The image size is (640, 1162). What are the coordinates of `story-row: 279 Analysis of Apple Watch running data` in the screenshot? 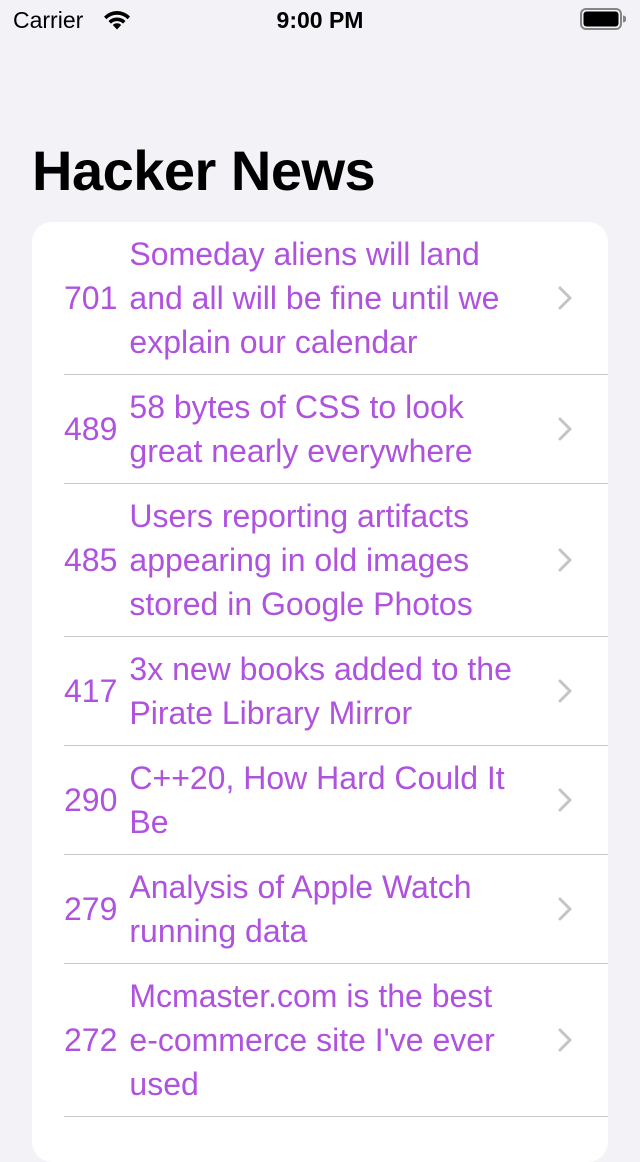 It's located at (336, 909).